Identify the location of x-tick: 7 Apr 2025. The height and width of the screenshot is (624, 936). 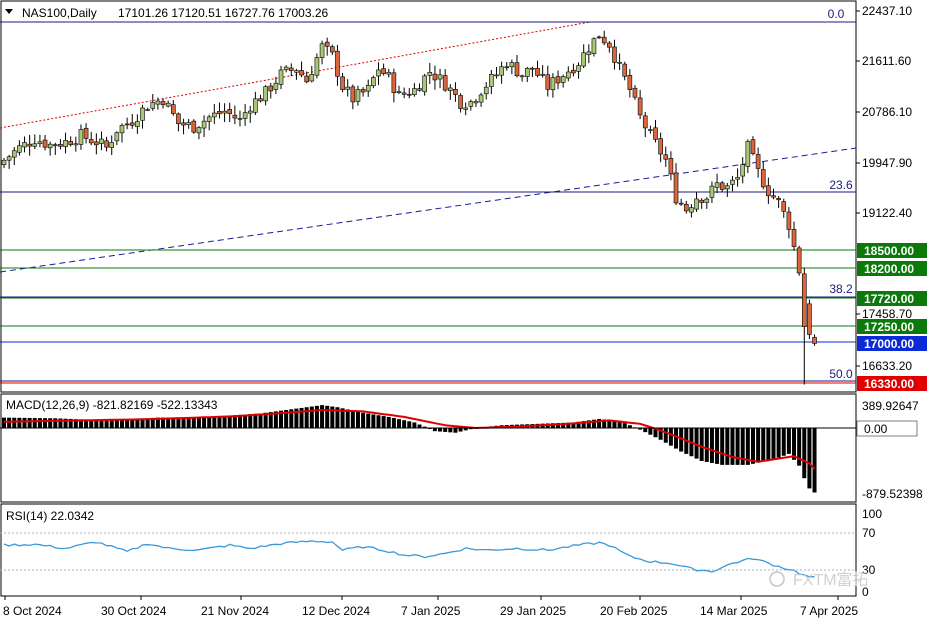
(829, 611).